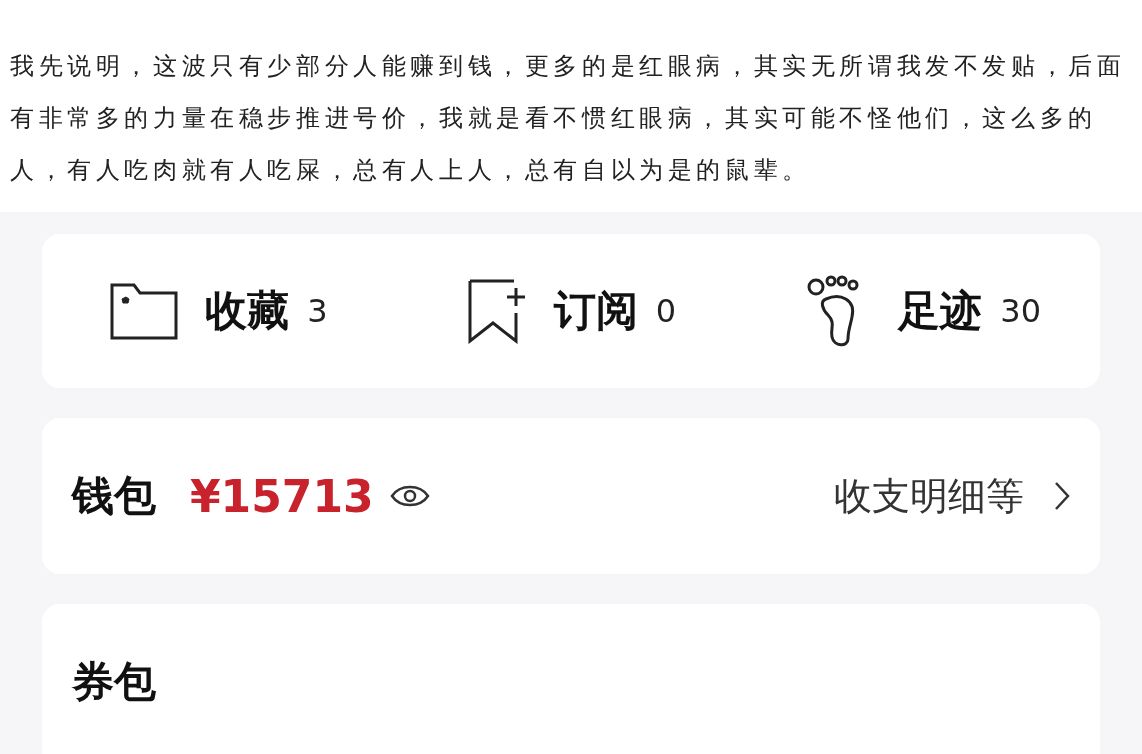 Image resolution: width=1142 pixels, height=754 pixels. What do you see at coordinates (282, 496) in the screenshot?
I see `wallet-amount: ¥15713` at bounding box center [282, 496].